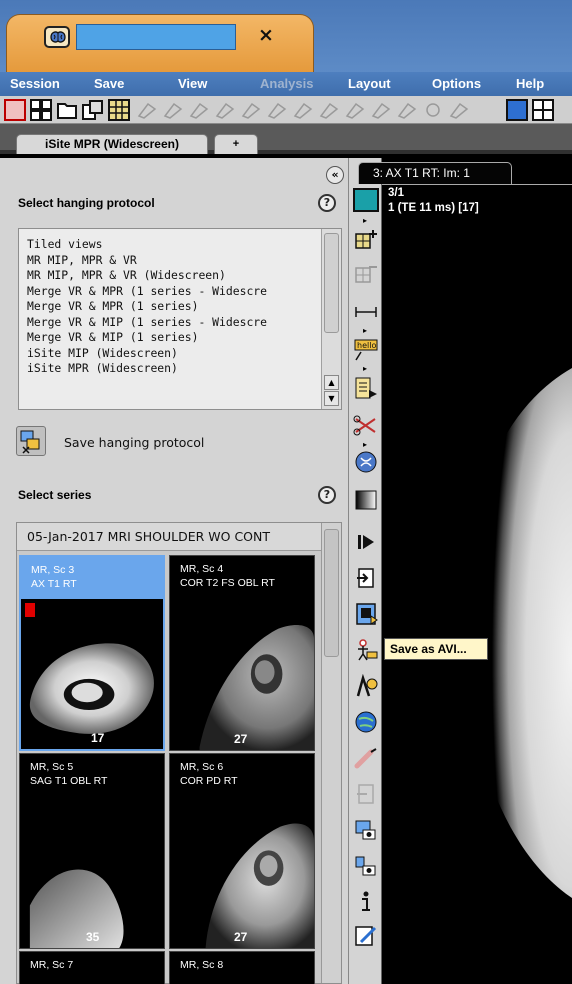 This screenshot has width=572, height=984. I want to click on disabled-tool-13-icon, so click(459, 110).